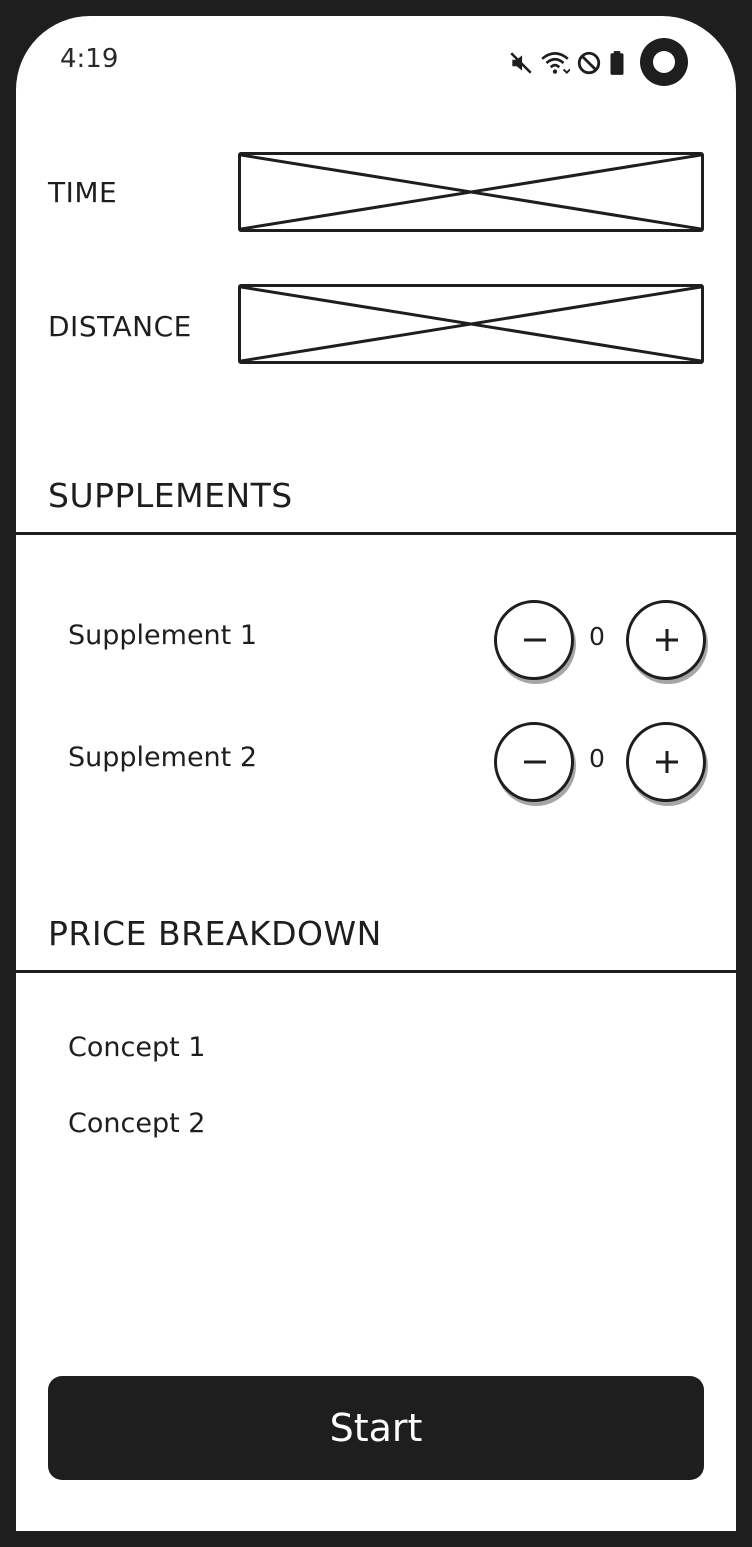  Describe the element at coordinates (89, 59) in the screenshot. I see `status-time: 4:19` at that location.